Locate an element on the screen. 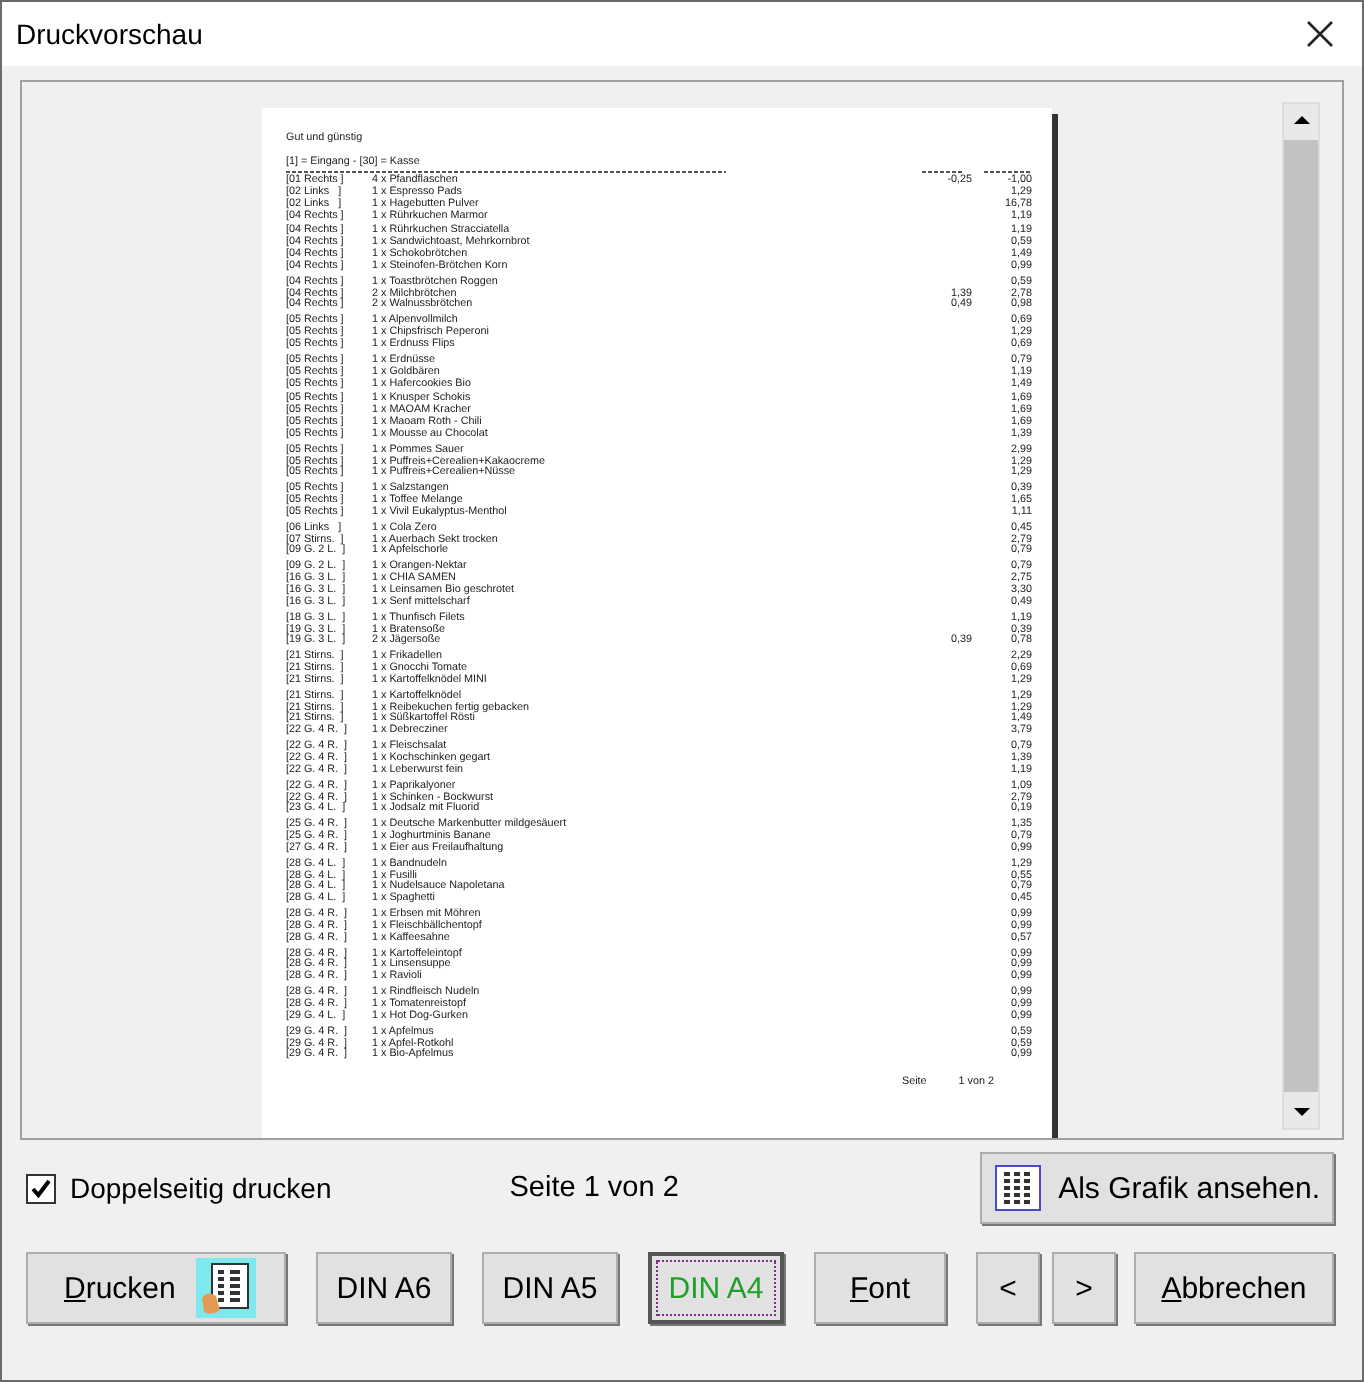  scrollbar-thumb is located at coordinates (1301, 616).